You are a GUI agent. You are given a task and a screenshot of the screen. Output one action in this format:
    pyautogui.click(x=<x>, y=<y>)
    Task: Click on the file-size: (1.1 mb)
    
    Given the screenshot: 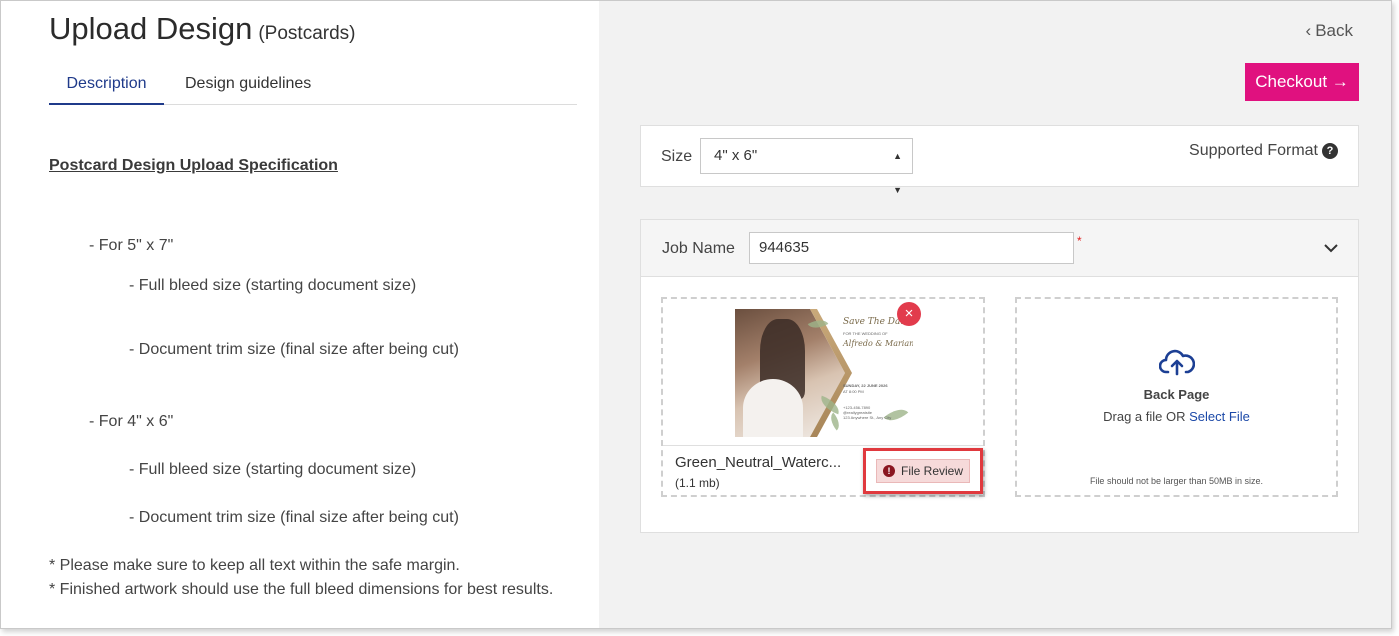 What is the action you would take?
    pyautogui.click(x=697, y=483)
    